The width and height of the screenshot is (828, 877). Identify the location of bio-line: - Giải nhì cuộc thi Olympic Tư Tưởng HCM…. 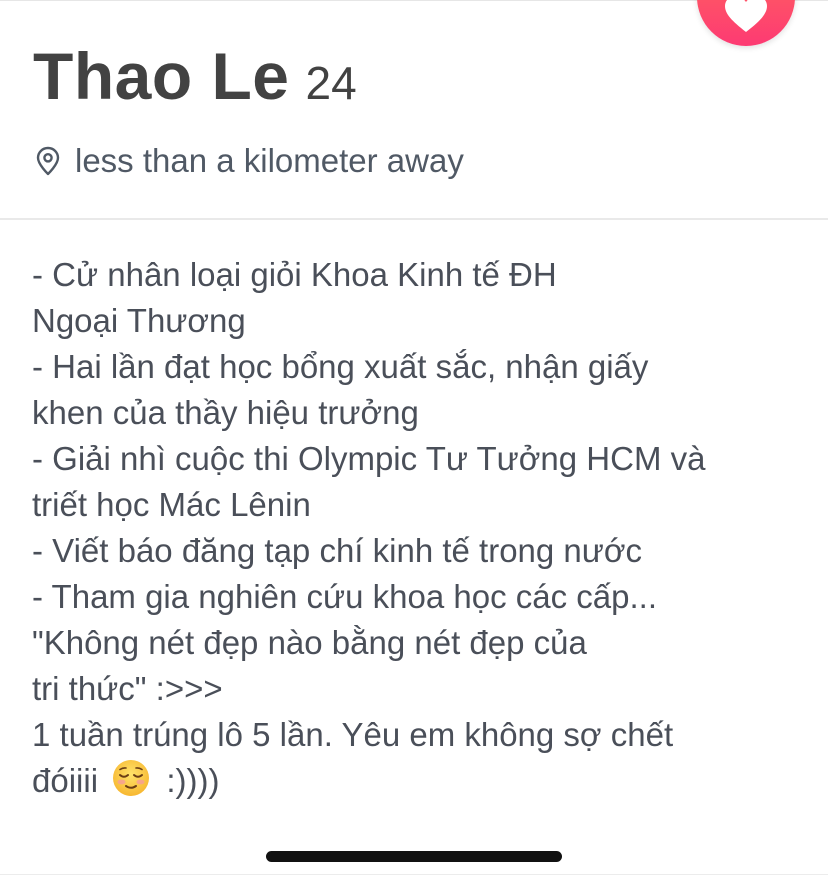
(369, 458).